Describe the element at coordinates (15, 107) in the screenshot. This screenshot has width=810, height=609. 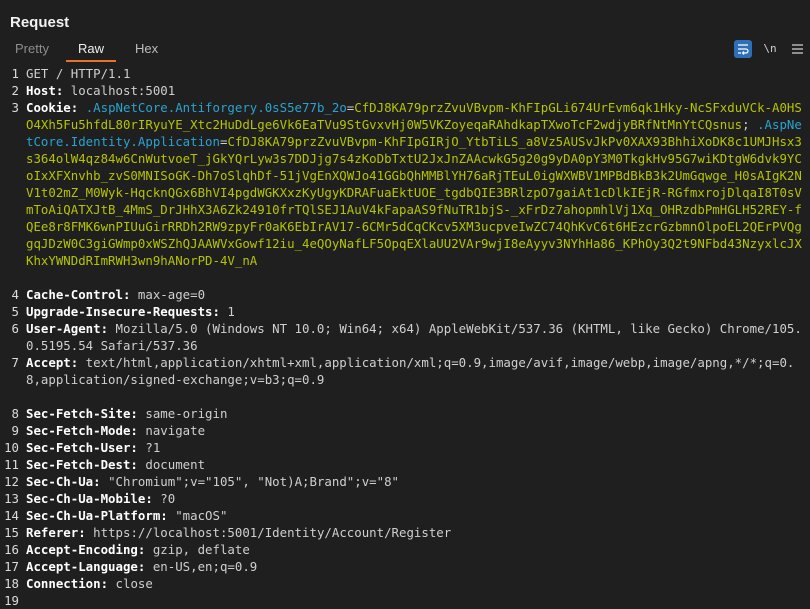
I see `line-number: 3` at that location.